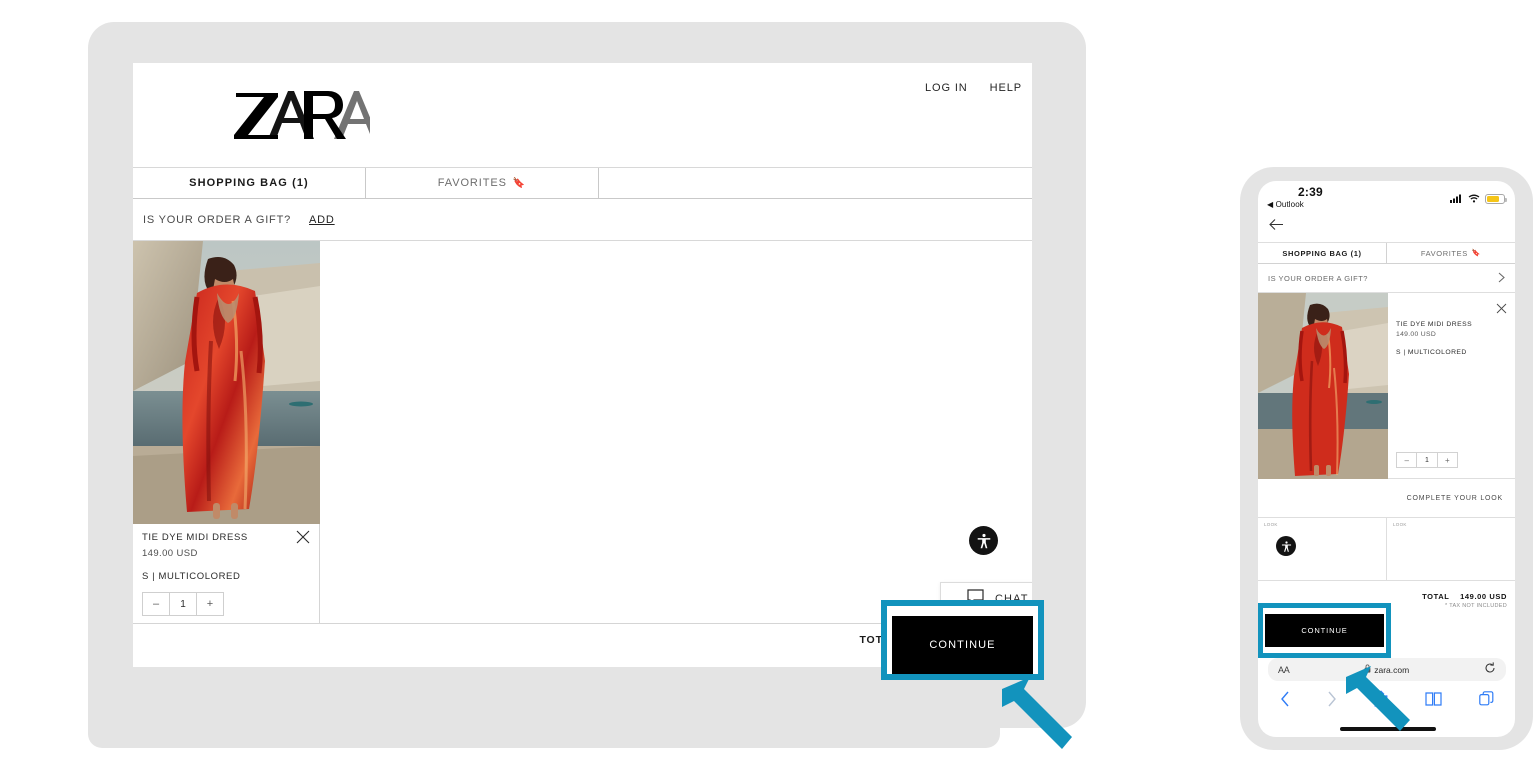  I want to click on phone-total-value: 149.00 USD, so click(1483, 596).